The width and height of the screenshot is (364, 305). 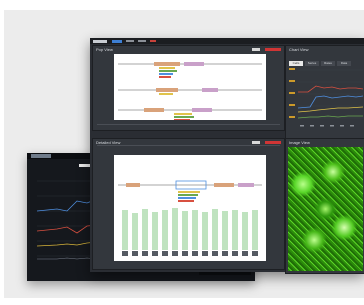 I want to click on coverage-columns, so click(x=190, y=229).